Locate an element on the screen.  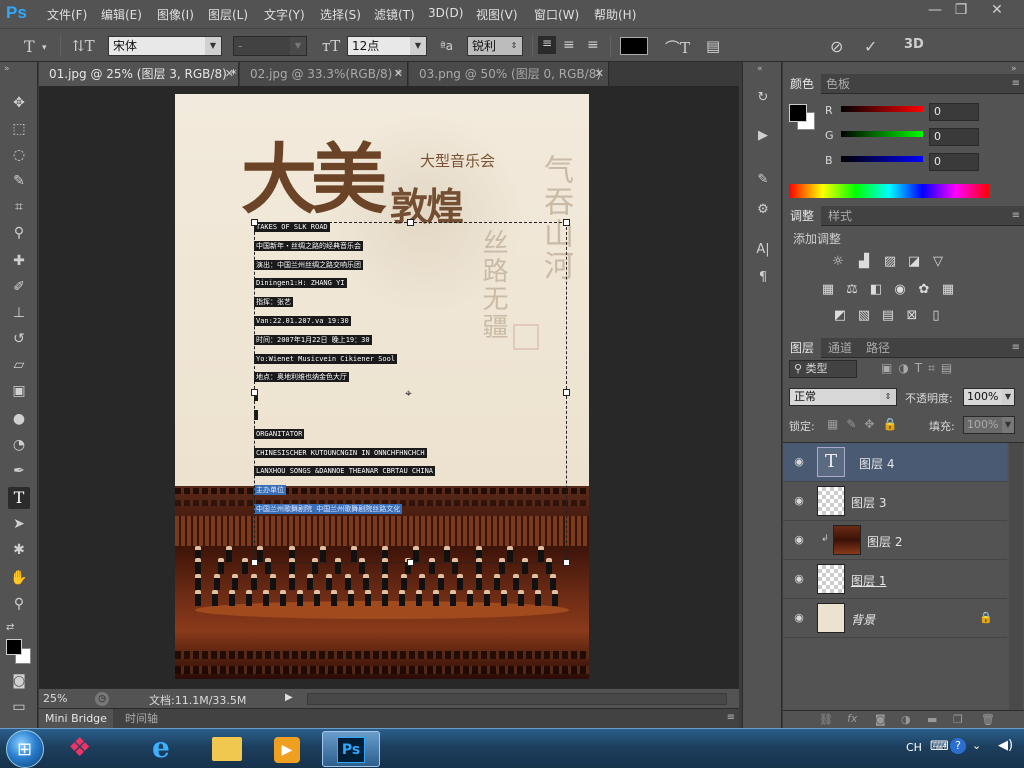
font-style-select: - ▼ is located at coordinates (270, 46).